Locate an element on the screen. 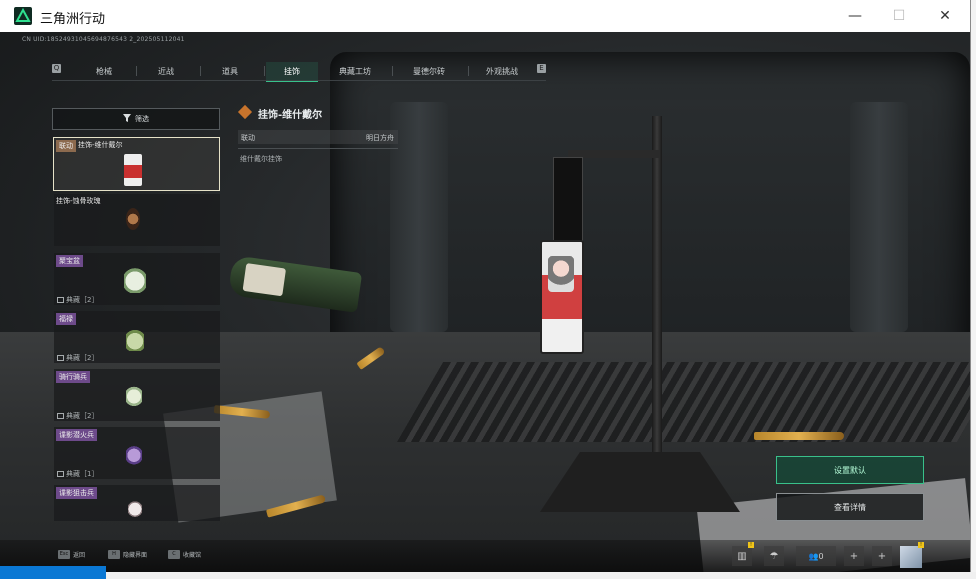 The image size is (976, 579). detail-divider is located at coordinates (318, 148).